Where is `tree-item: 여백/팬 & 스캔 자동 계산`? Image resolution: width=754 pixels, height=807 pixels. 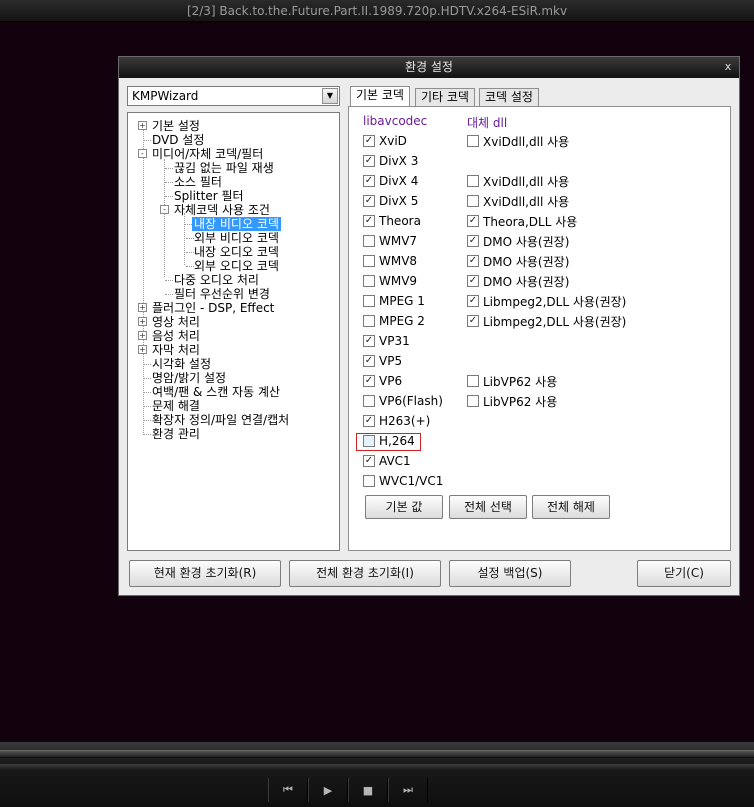 tree-item: 여백/팬 & 스캔 자동 계산 is located at coordinates (211, 392).